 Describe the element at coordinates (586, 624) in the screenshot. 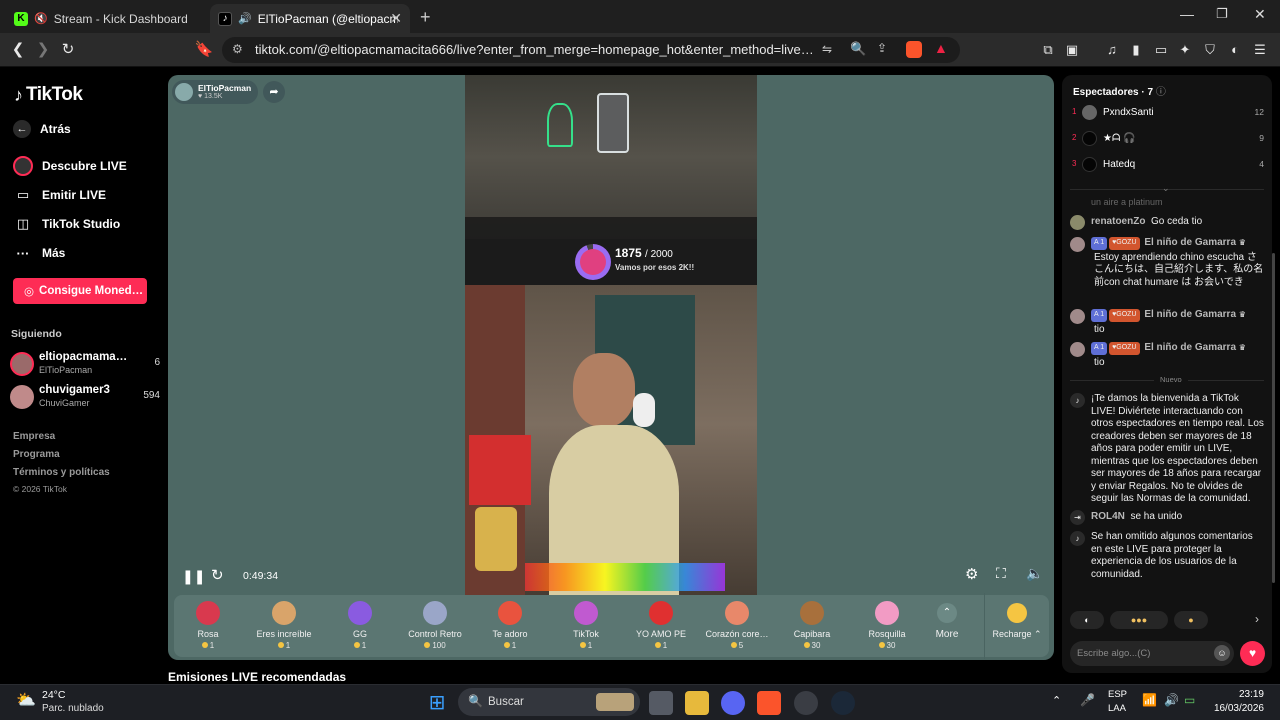

I see `gift-item: TikTok 1` at that location.